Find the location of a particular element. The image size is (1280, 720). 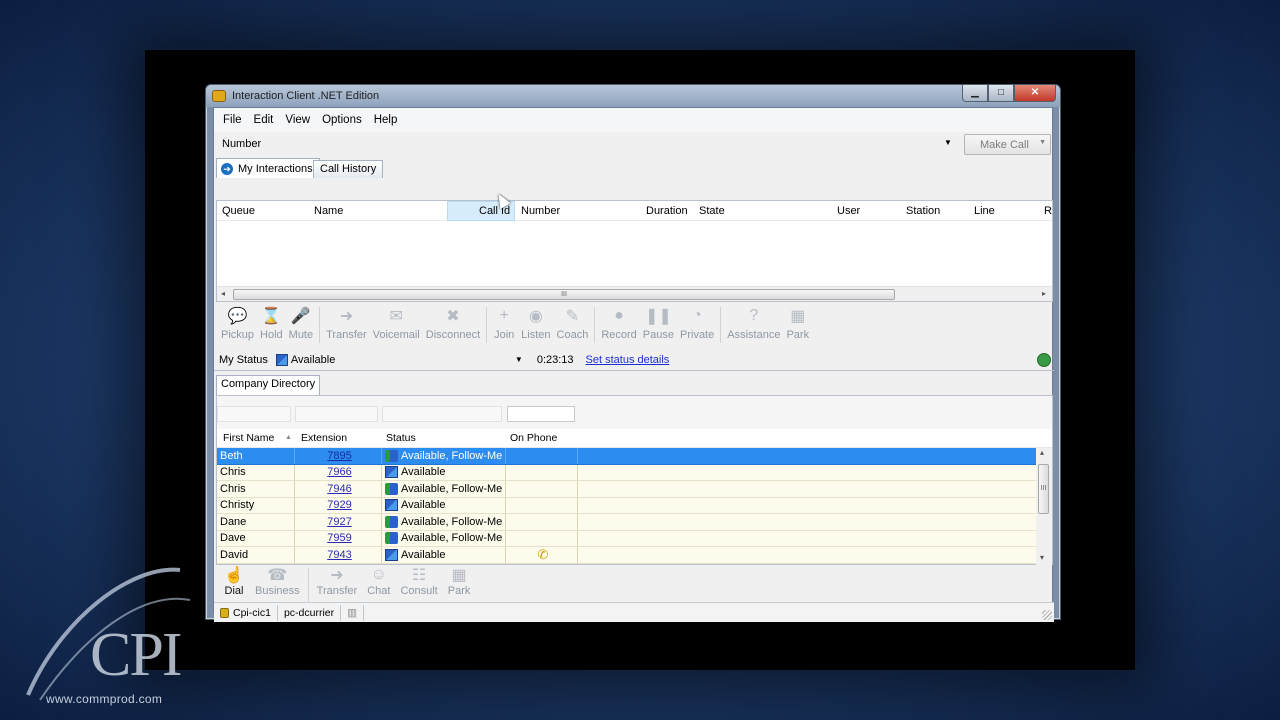

extension-link: 7943 is located at coordinates (339, 555).